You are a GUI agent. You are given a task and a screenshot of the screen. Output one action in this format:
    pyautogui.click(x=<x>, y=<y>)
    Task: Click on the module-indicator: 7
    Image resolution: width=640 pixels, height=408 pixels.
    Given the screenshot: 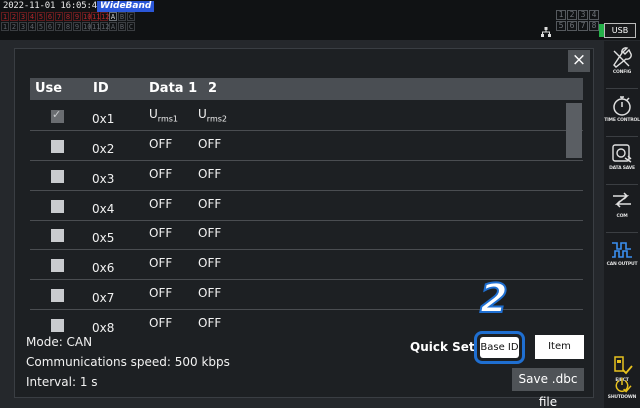 What is the action you would take?
    pyautogui.click(x=583, y=26)
    